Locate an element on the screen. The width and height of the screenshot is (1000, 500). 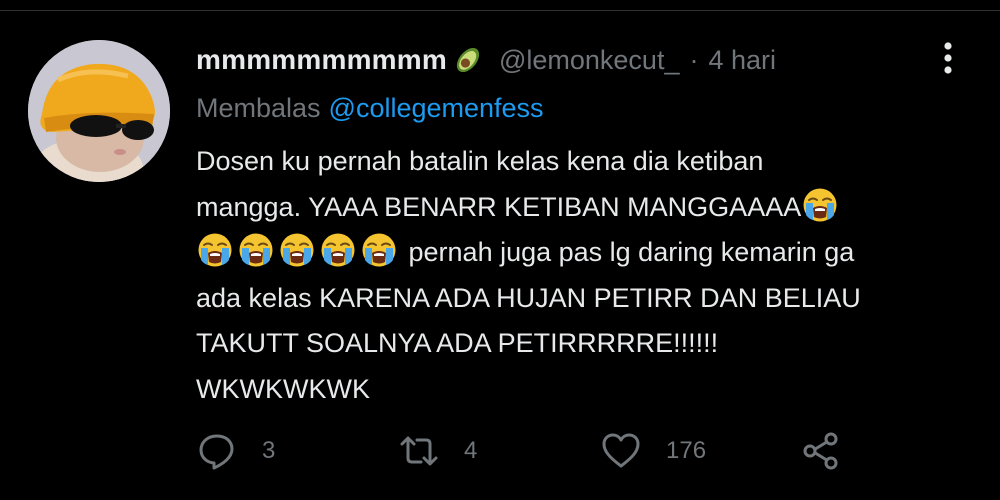
retweet-count: 4 is located at coordinates (471, 450).